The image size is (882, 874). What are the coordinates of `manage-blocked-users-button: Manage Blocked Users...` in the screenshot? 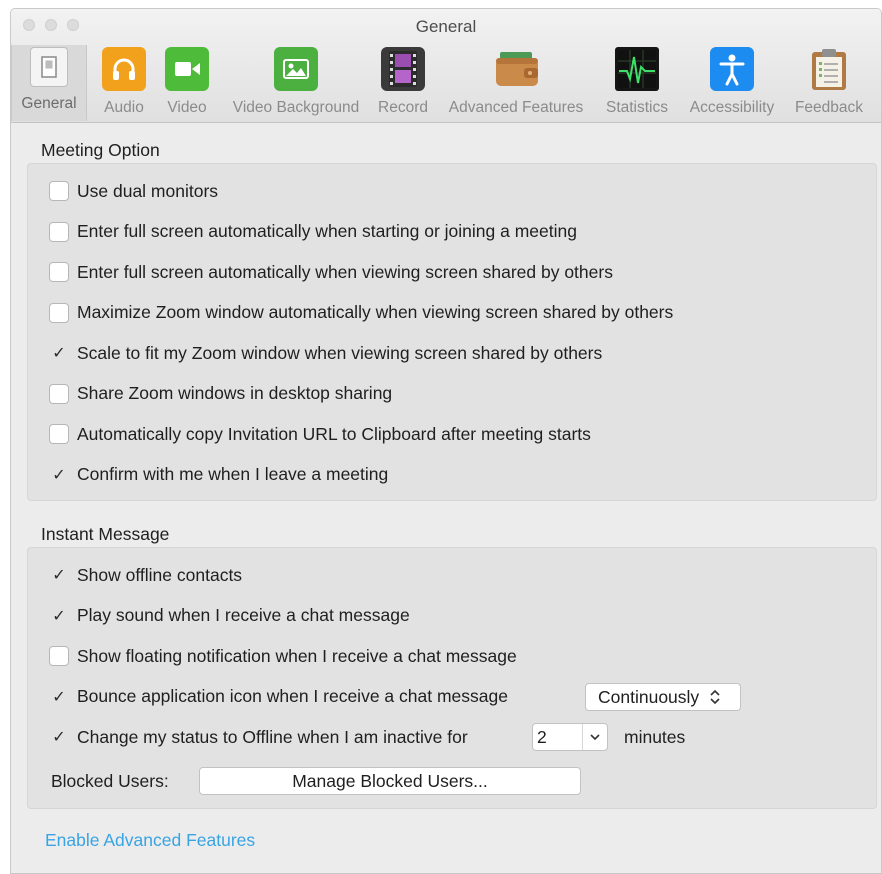 It's located at (390, 781).